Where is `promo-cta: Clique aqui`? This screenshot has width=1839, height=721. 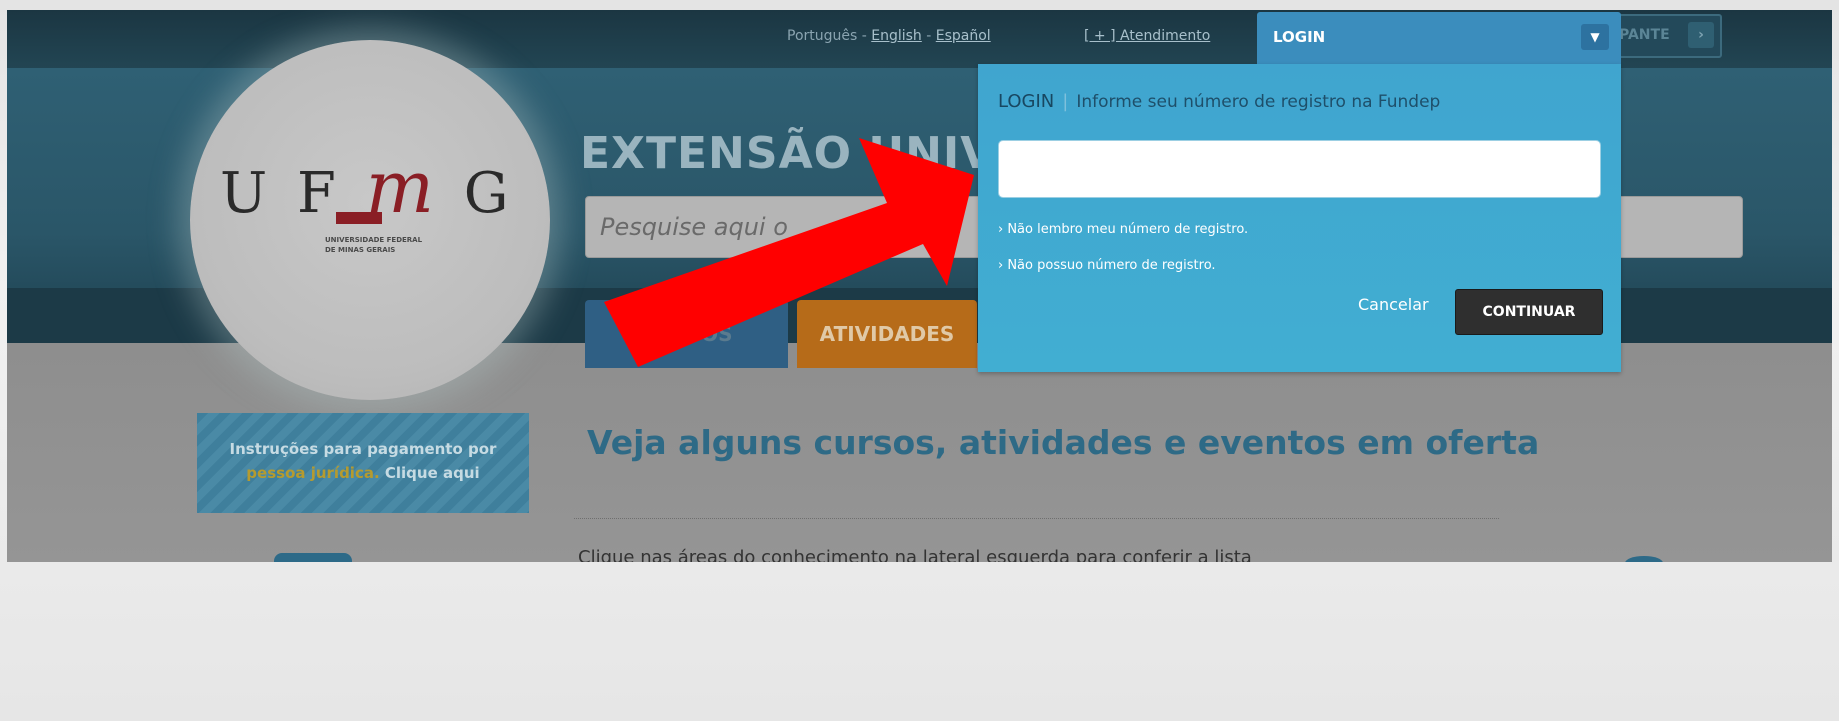
promo-cta: Clique aqui is located at coordinates (429, 473).